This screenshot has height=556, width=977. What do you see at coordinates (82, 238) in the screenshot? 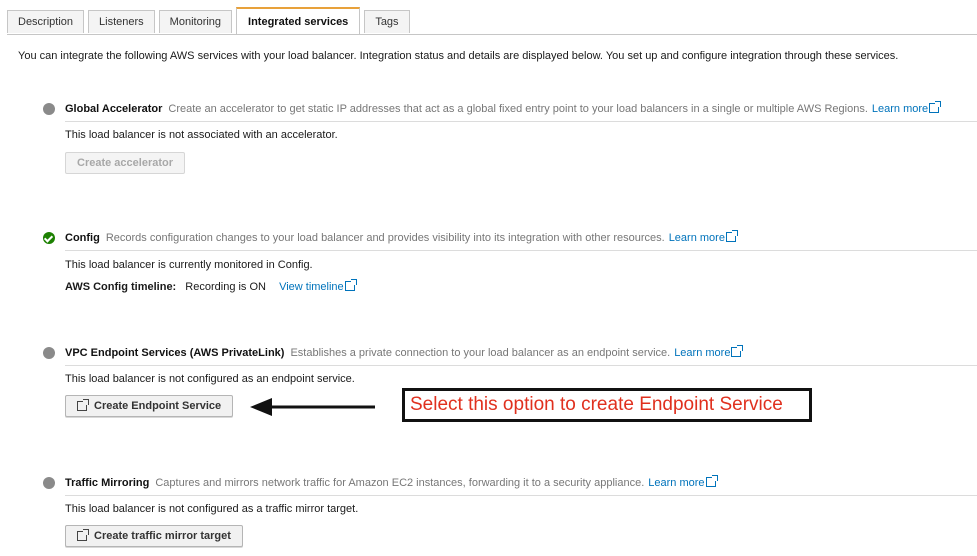
I see `service-name: Config` at bounding box center [82, 238].